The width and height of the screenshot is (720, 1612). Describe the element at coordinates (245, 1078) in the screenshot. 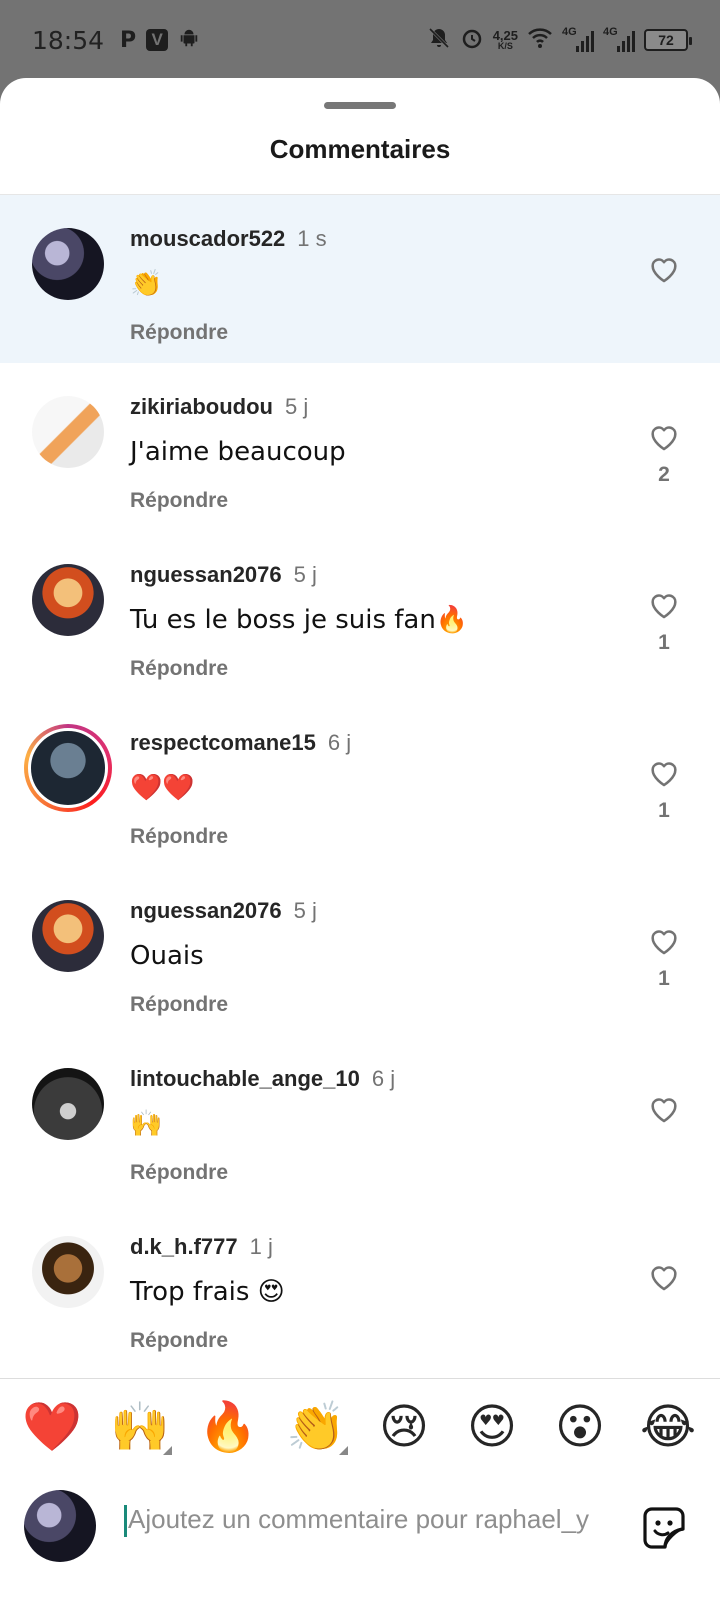

I see `username-text: lintouchable_ange_10` at that location.